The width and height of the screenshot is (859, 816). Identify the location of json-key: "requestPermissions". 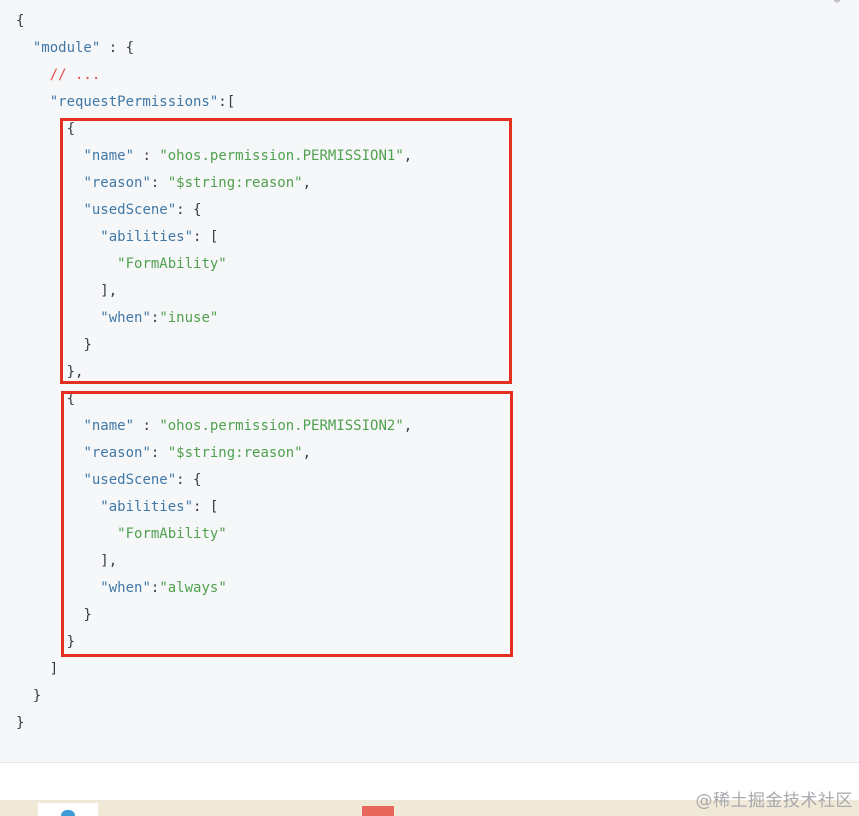
(134, 102).